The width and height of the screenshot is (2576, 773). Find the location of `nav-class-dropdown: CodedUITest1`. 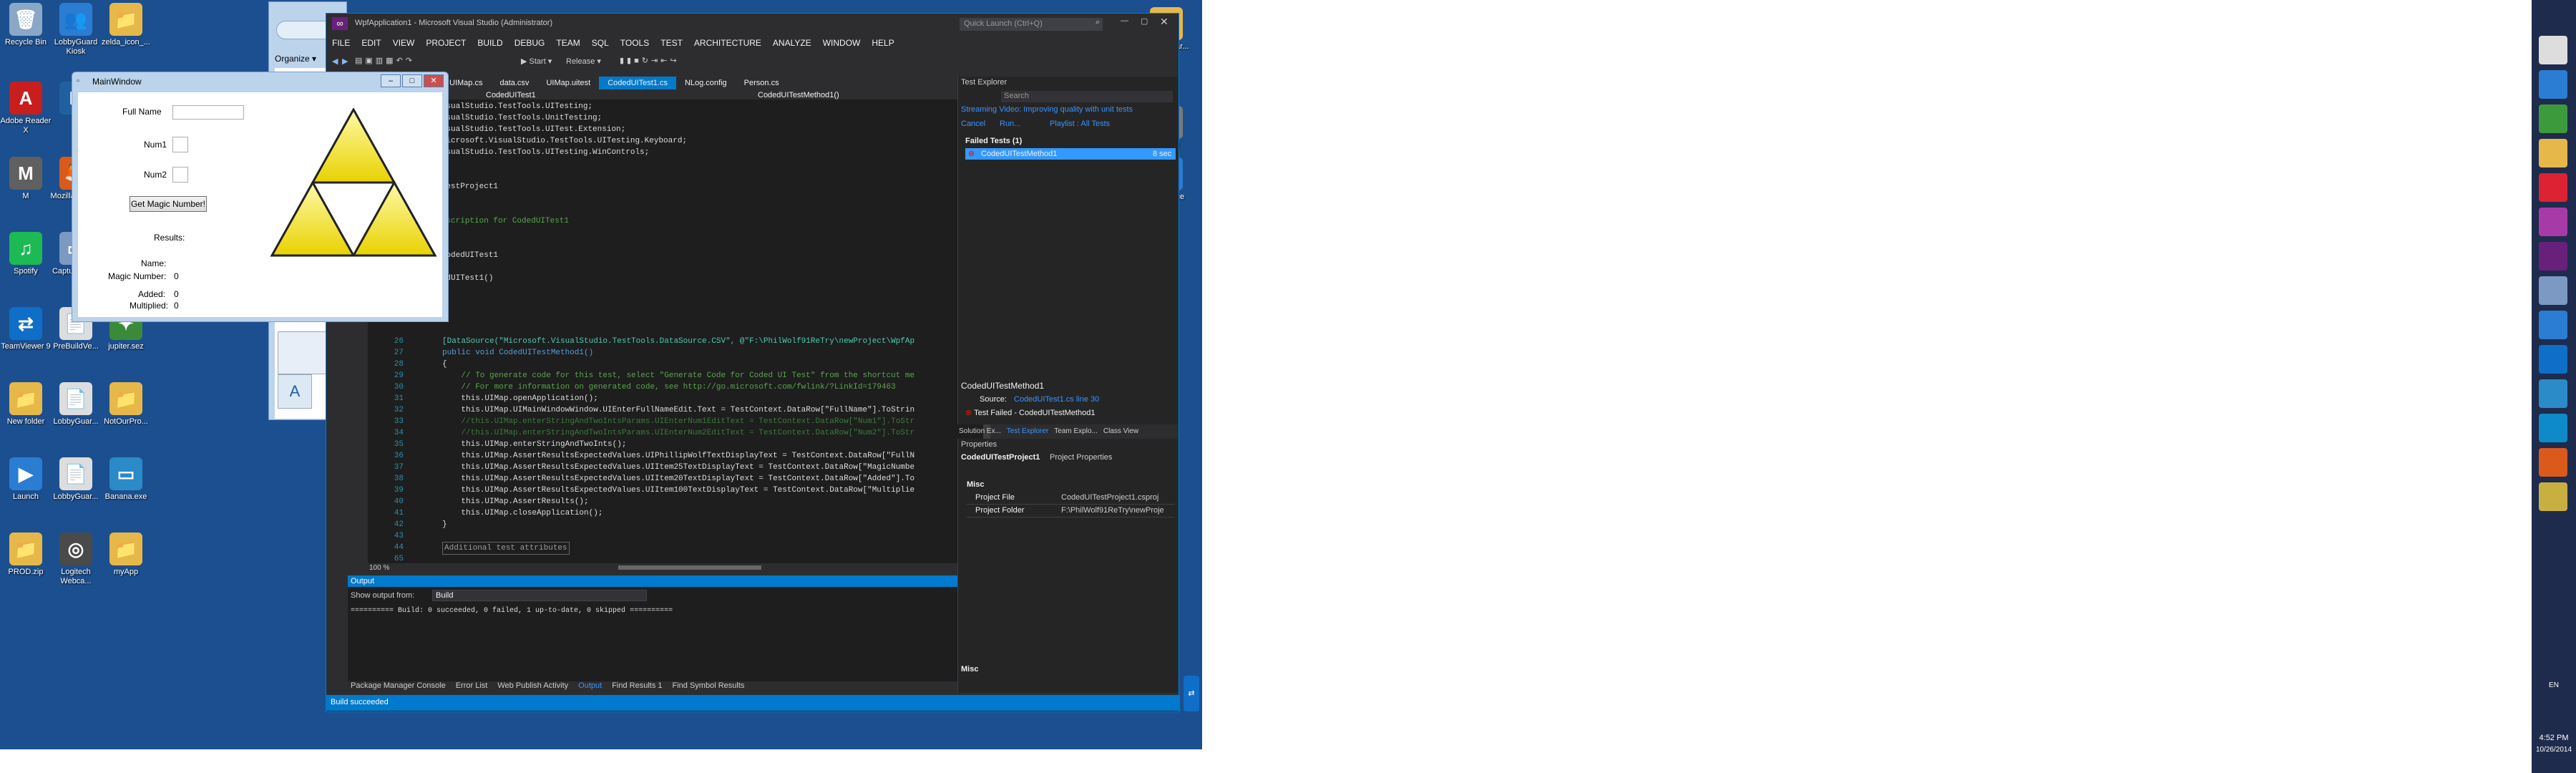

nav-class-dropdown: CodedUITest1 is located at coordinates (511, 95).